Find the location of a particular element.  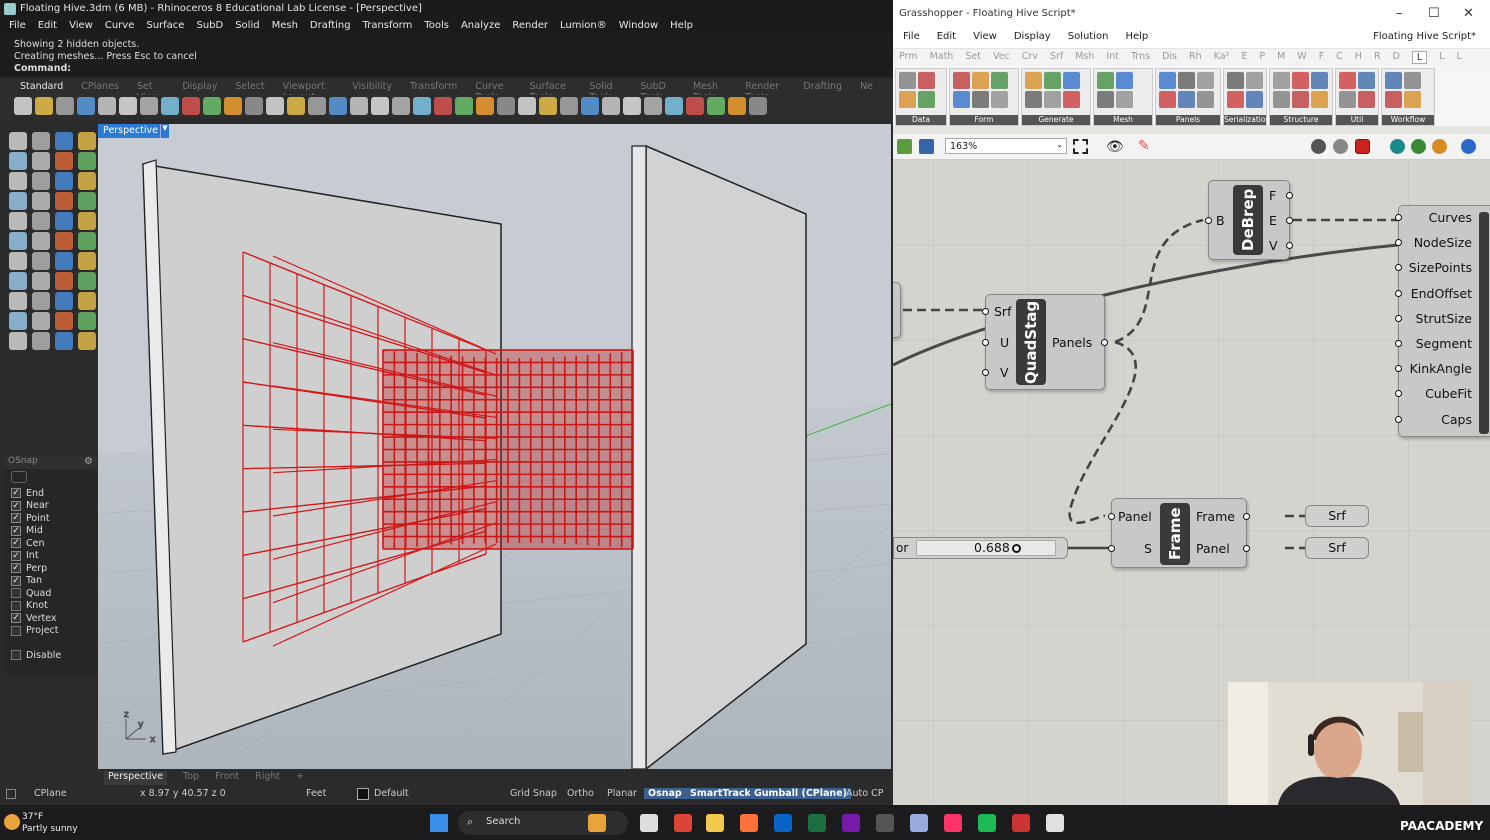

toolbar-tab-cplanes: CPlanes is located at coordinates (100, 87).